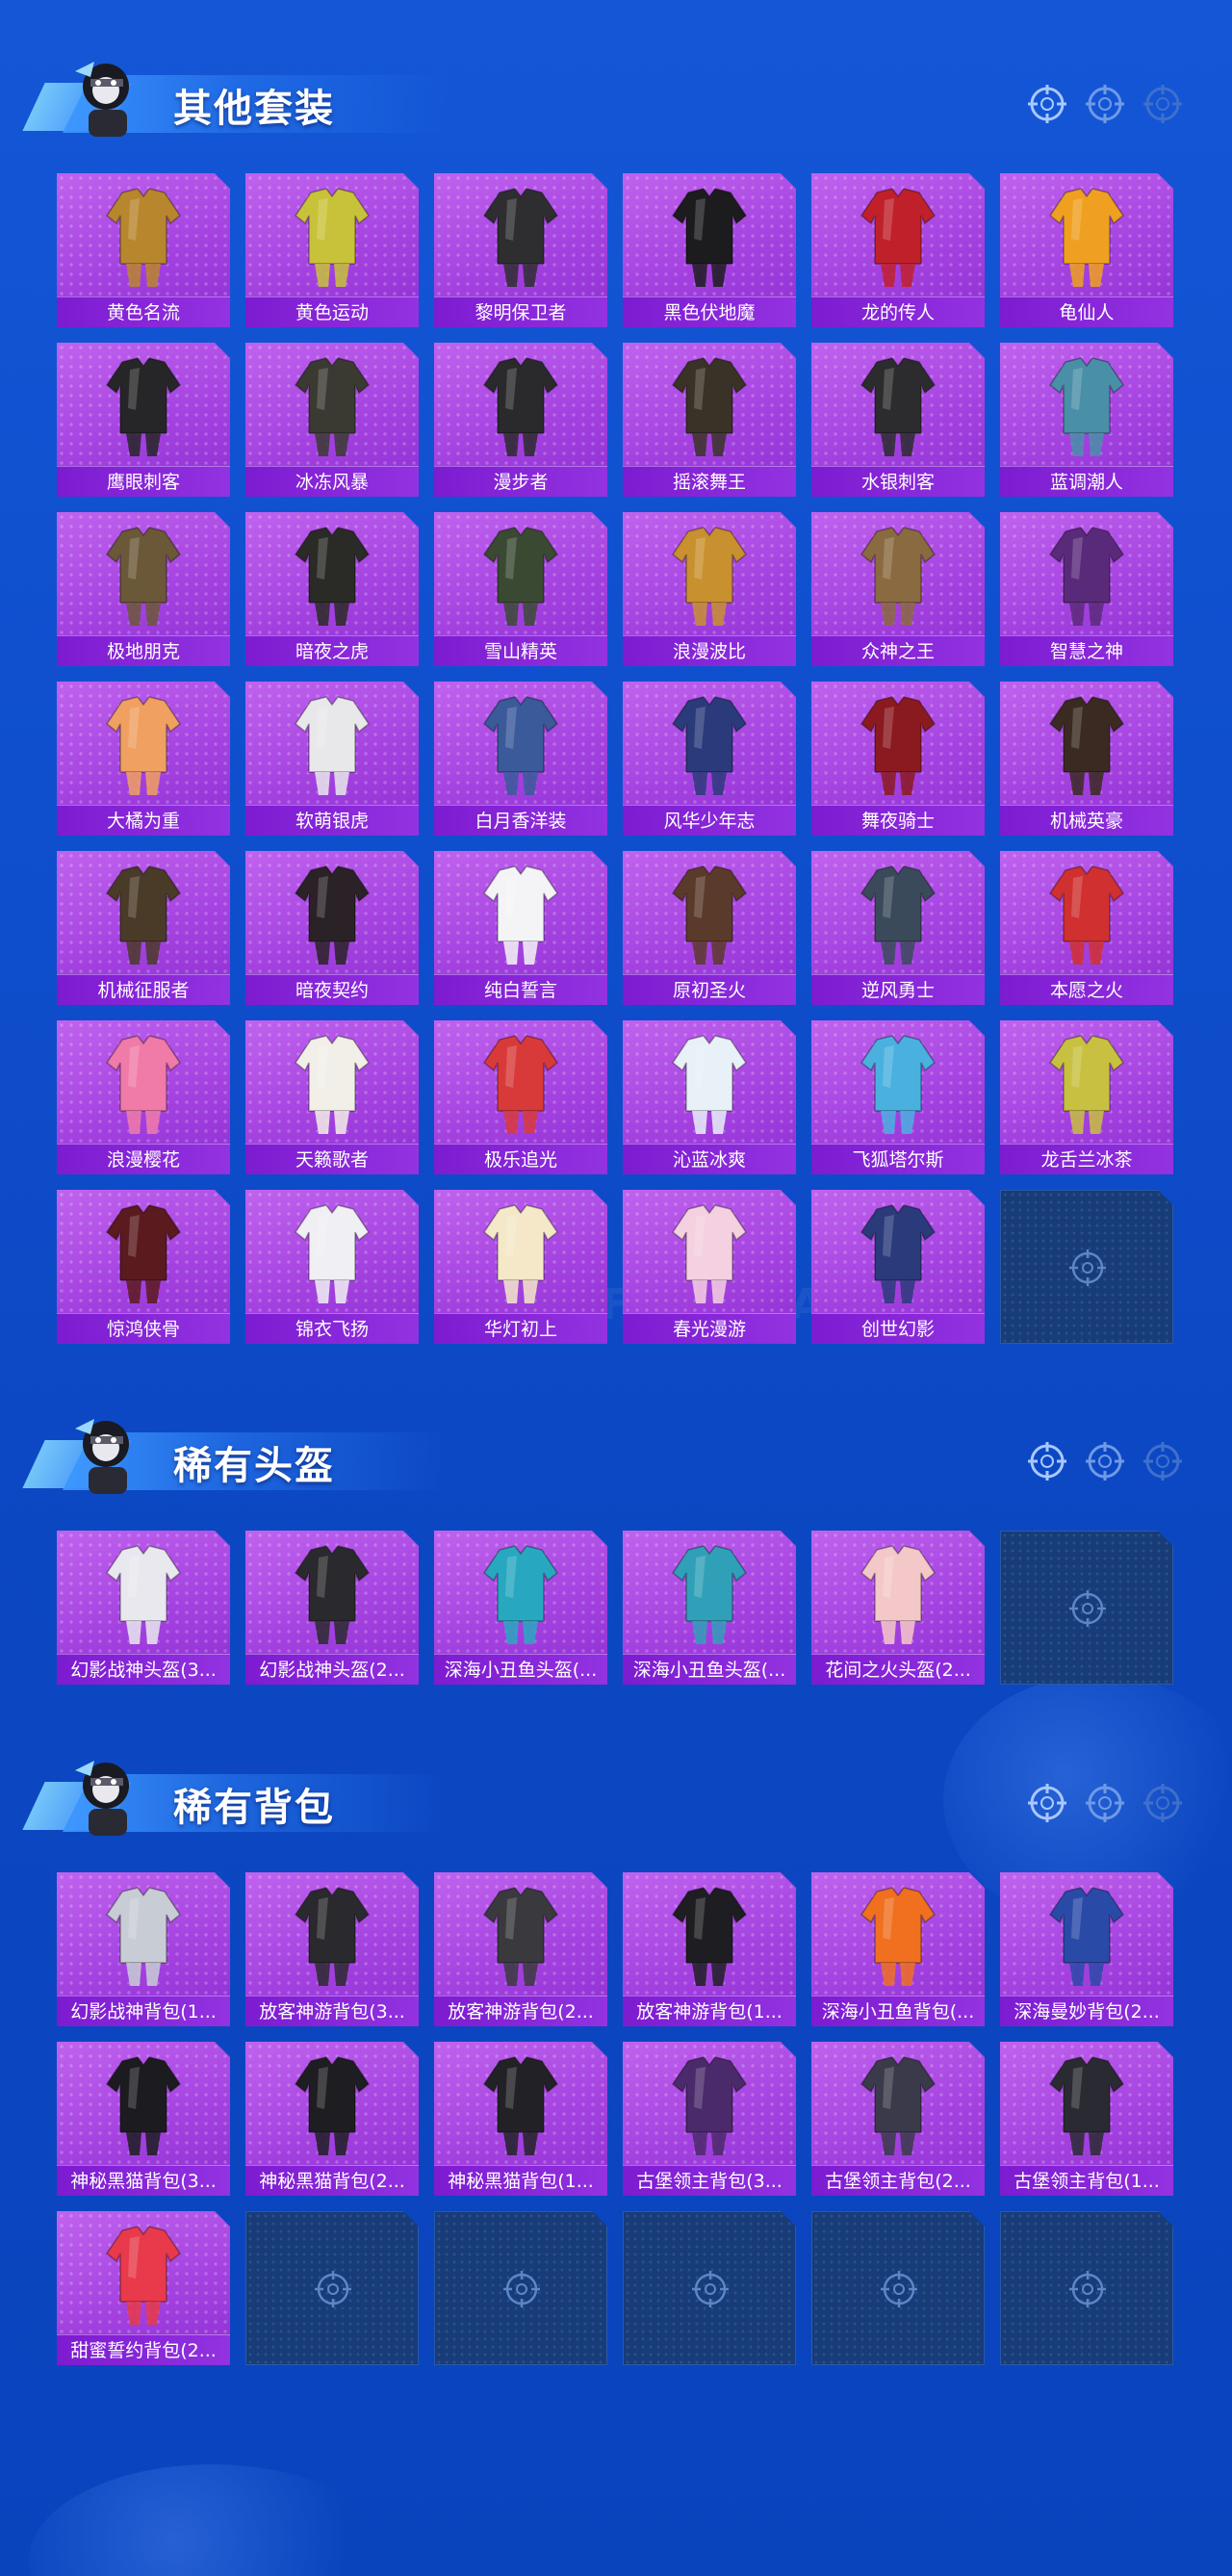 The height and width of the screenshot is (2576, 1232). Describe the element at coordinates (612, 96) in the screenshot. I see `section-header: 其他套装` at that location.